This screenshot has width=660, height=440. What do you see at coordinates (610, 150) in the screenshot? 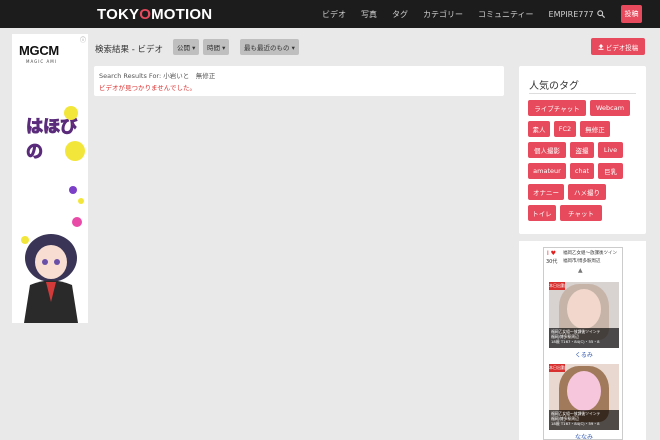
I see `tag-item: Live` at bounding box center [610, 150].